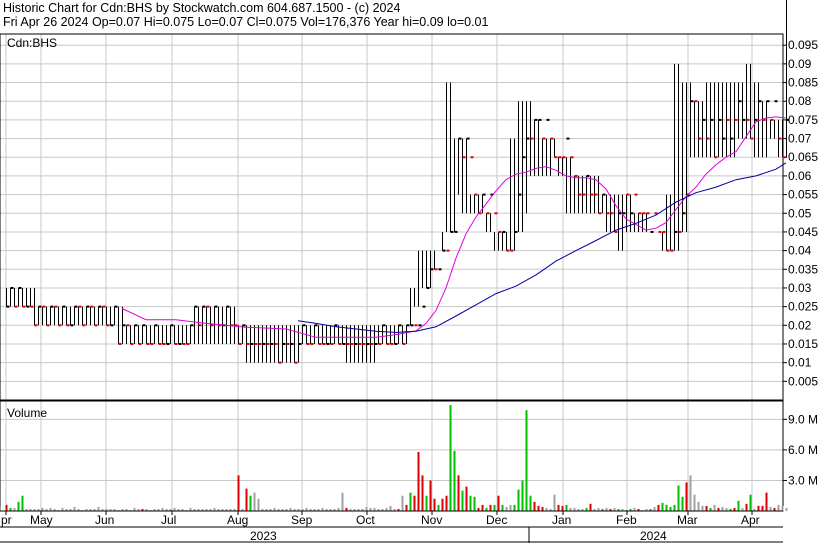 The image size is (830, 543). What do you see at coordinates (27, 413) in the screenshot?
I see `volume-panel-label: Volume` at bounding box center [27, 413].